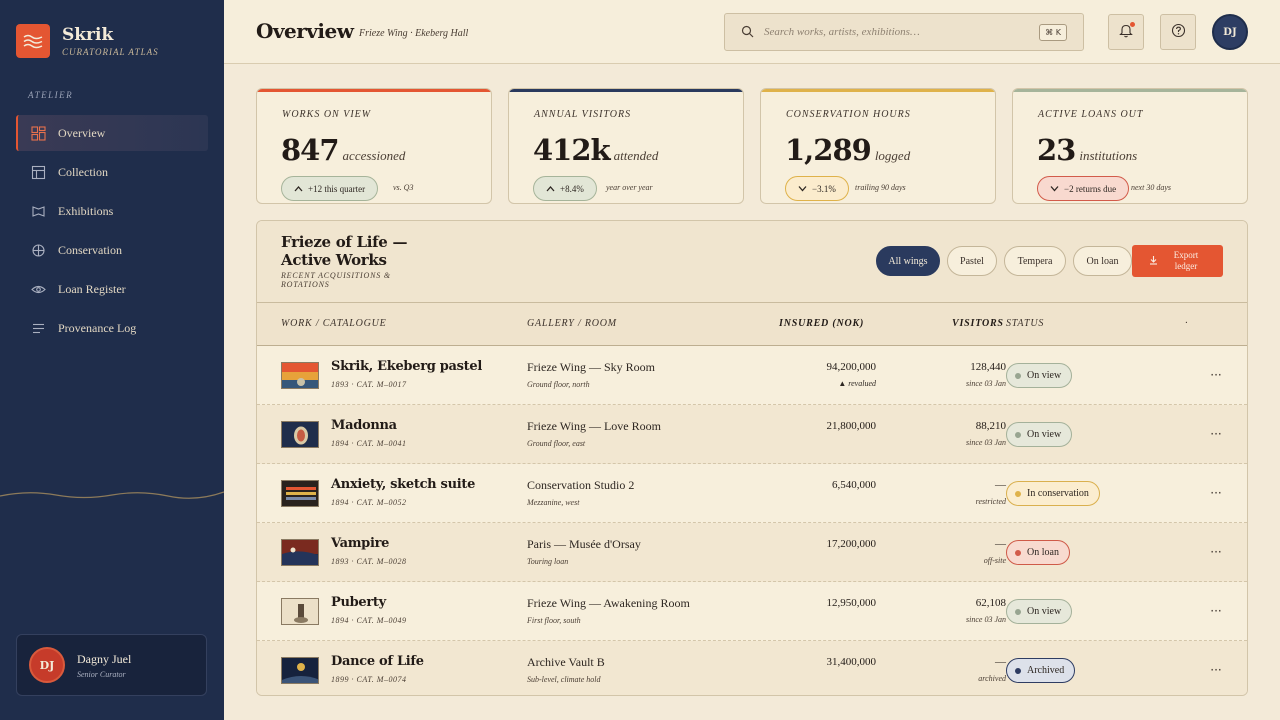 The height and width of the screenshot is (720, 1280). I want to click on status-badge: In conservation, so click(1053, 493).